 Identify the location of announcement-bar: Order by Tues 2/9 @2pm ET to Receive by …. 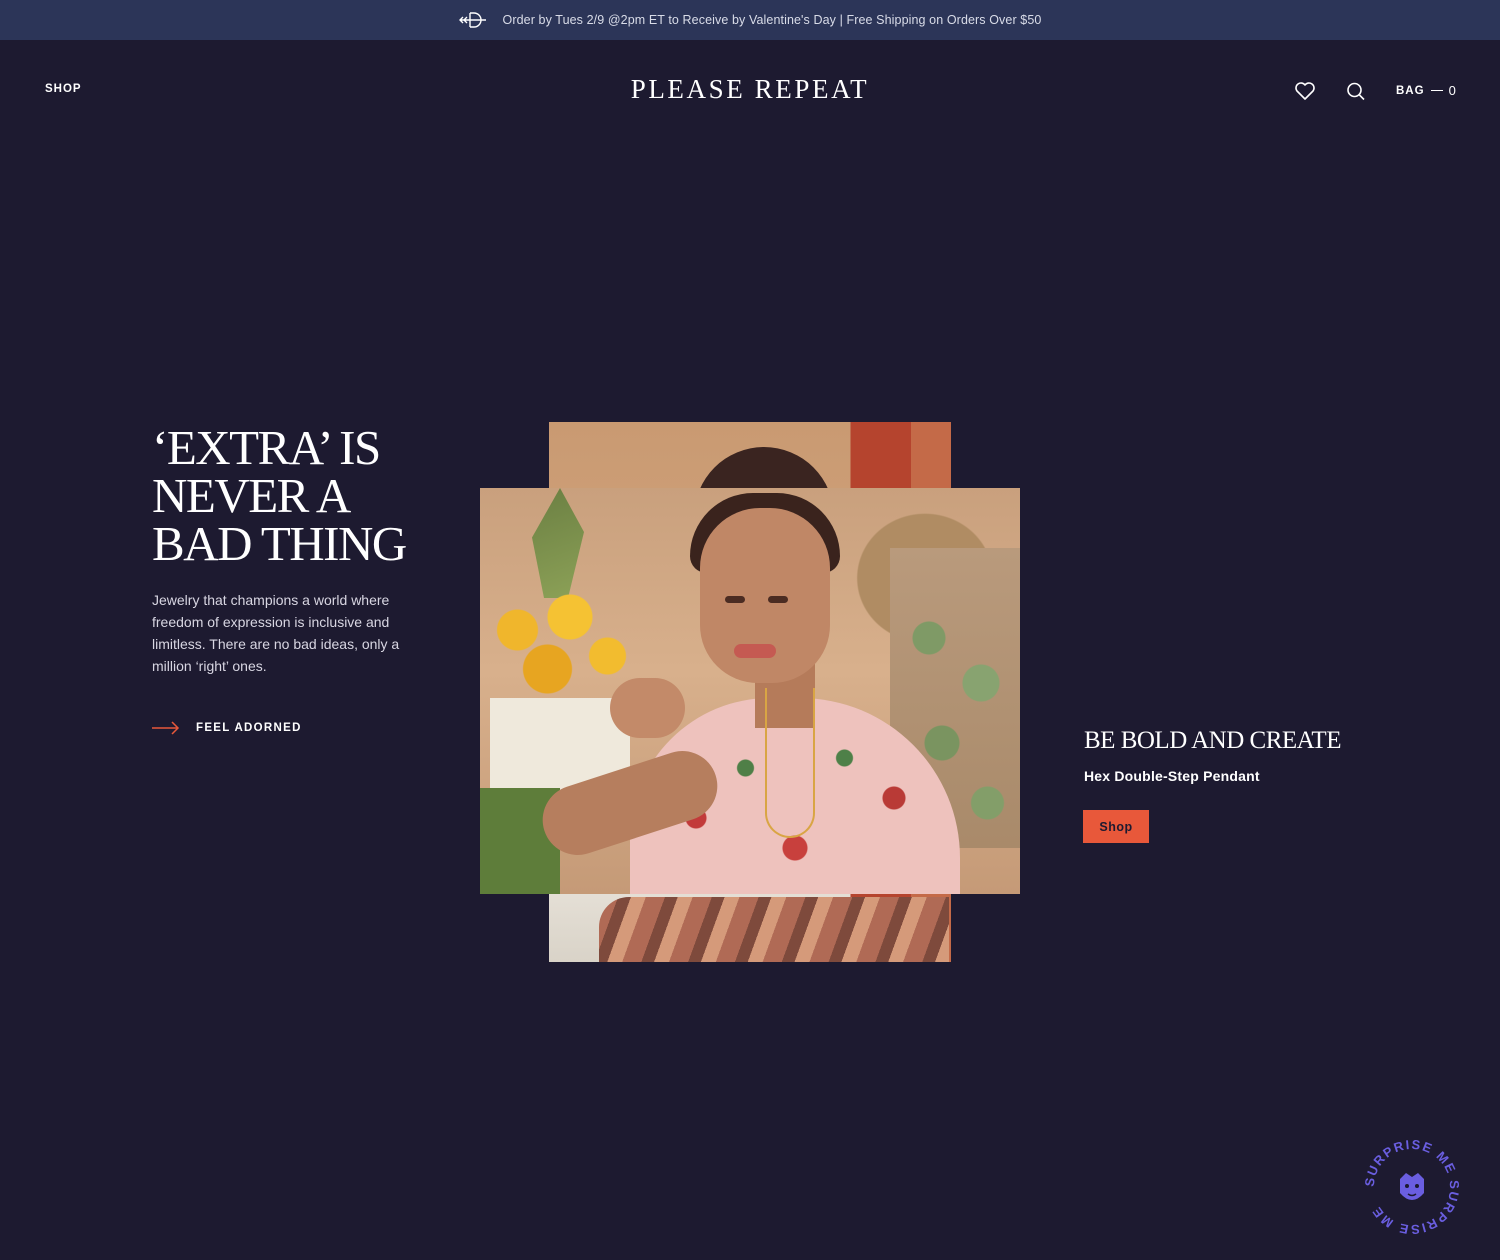
(750, 20).